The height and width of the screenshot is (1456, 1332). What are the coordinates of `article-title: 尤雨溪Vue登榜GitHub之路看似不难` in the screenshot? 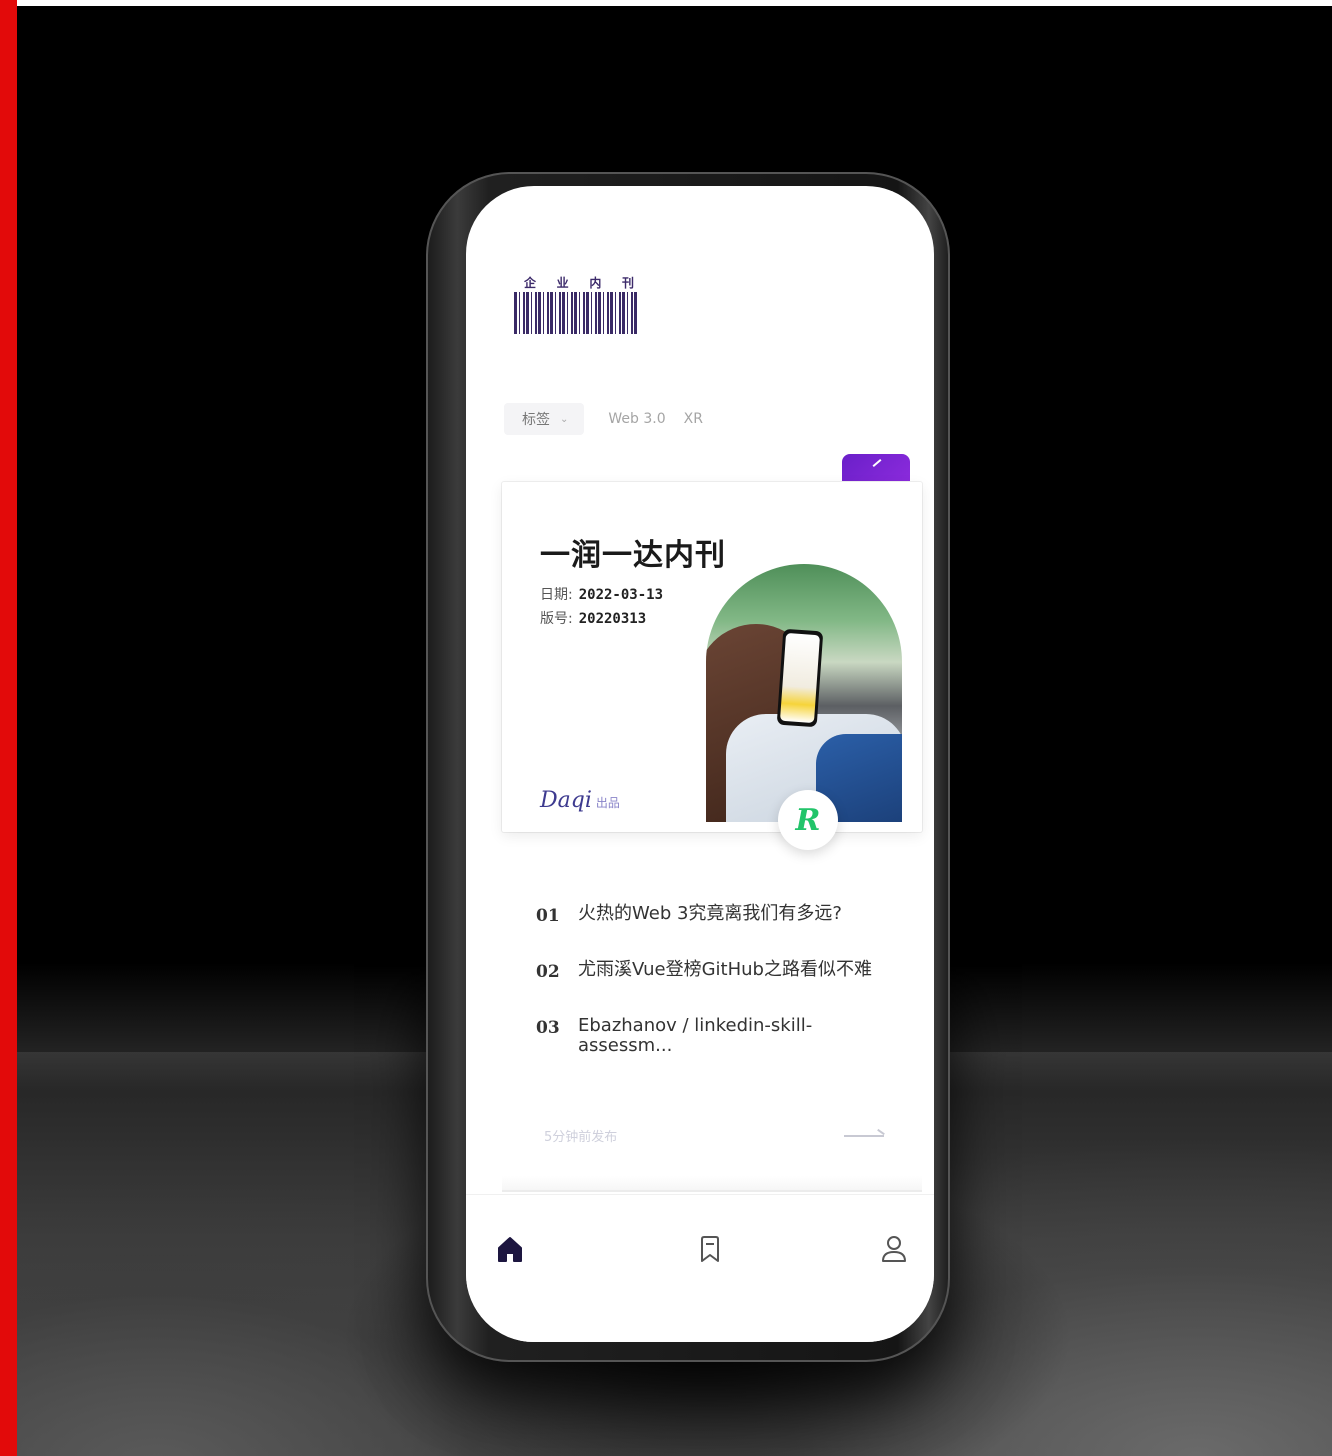 It's located at (725, 969).